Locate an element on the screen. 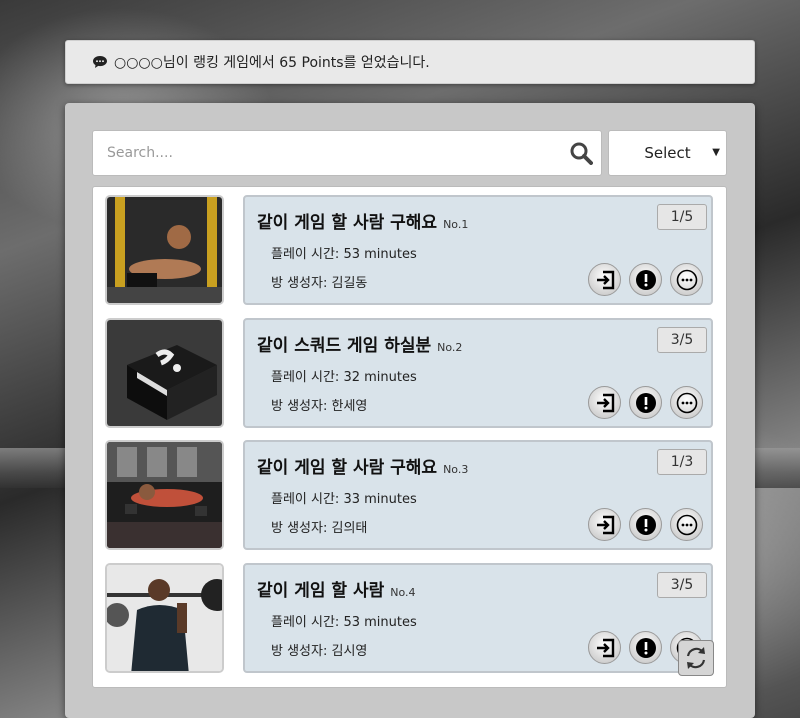  room-title: 같이 게임 할 사람 No.4 is located at coordinates (336, 591).